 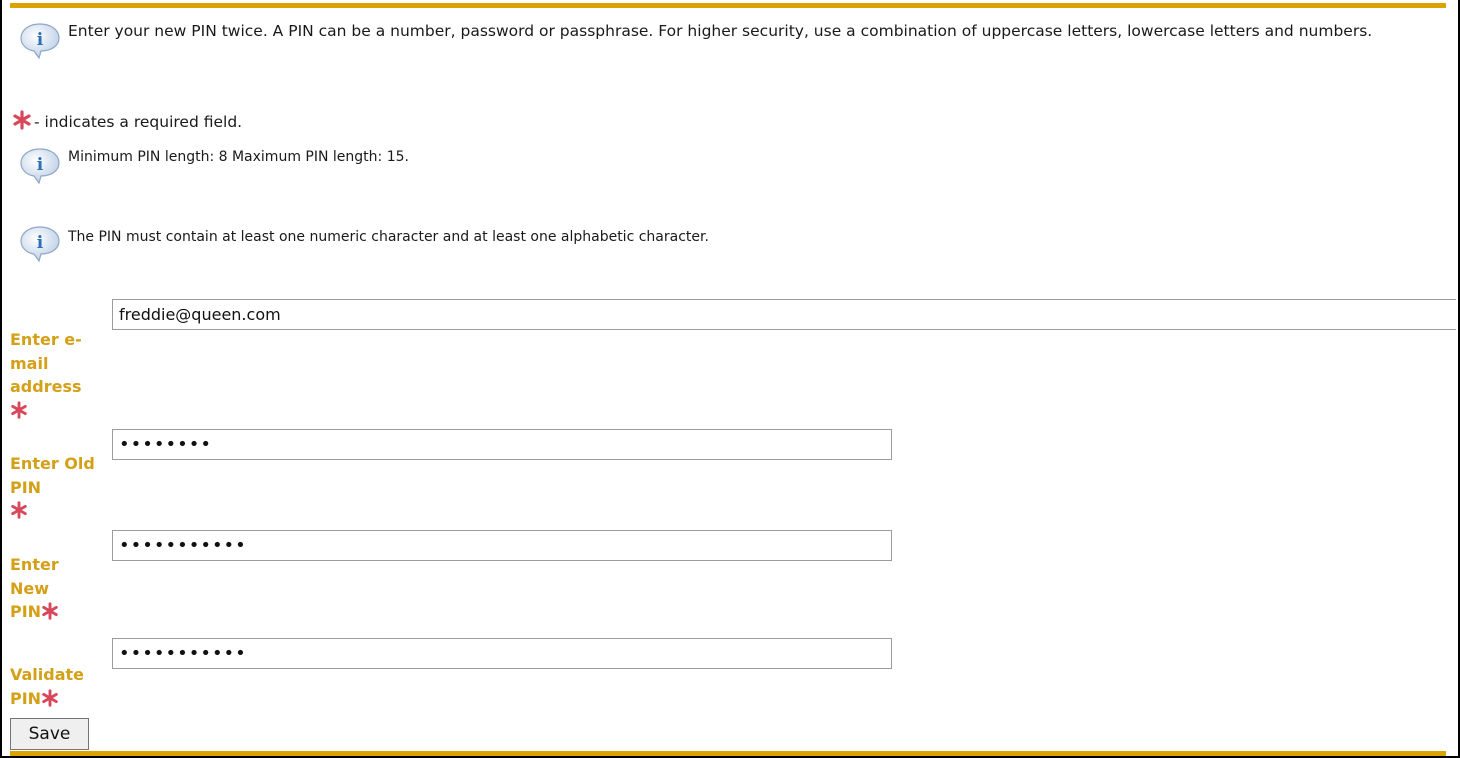 What do you see at coordinates (502, 444) in the screenshot?
I see `old-pin-input` at bounding box center [502, 444].